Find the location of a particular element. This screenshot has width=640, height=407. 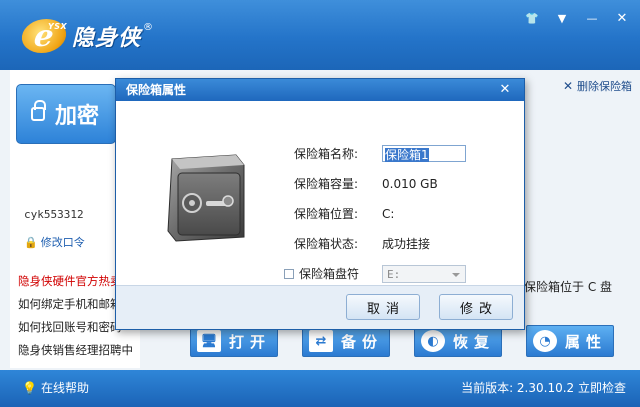

name-label: 保险箱名称: is located at coordinates (326, 154).